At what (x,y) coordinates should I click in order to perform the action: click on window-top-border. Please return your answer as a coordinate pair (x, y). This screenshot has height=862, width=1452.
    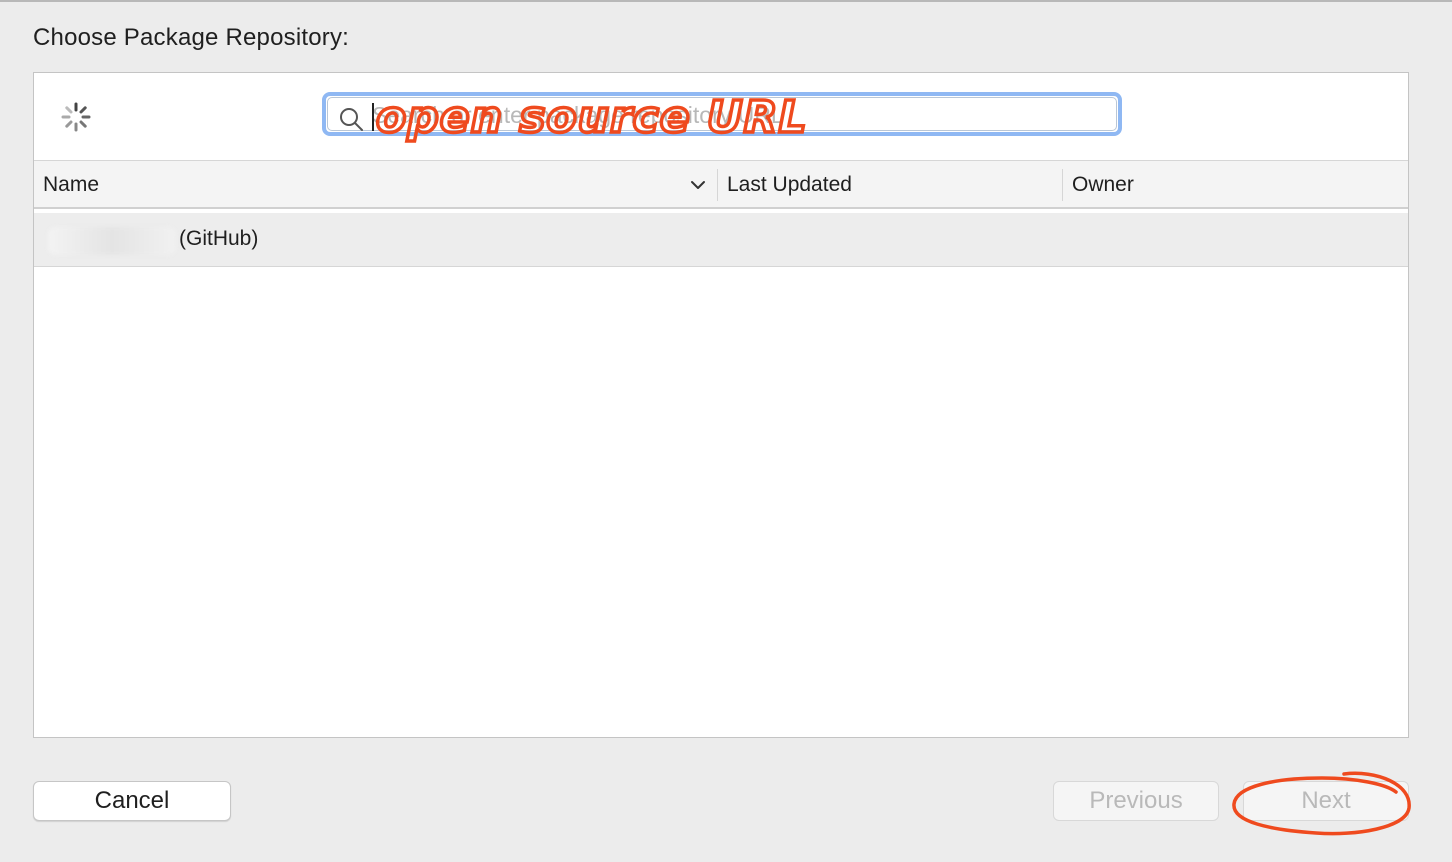
    Looking at the image, I should click on (726, 1).